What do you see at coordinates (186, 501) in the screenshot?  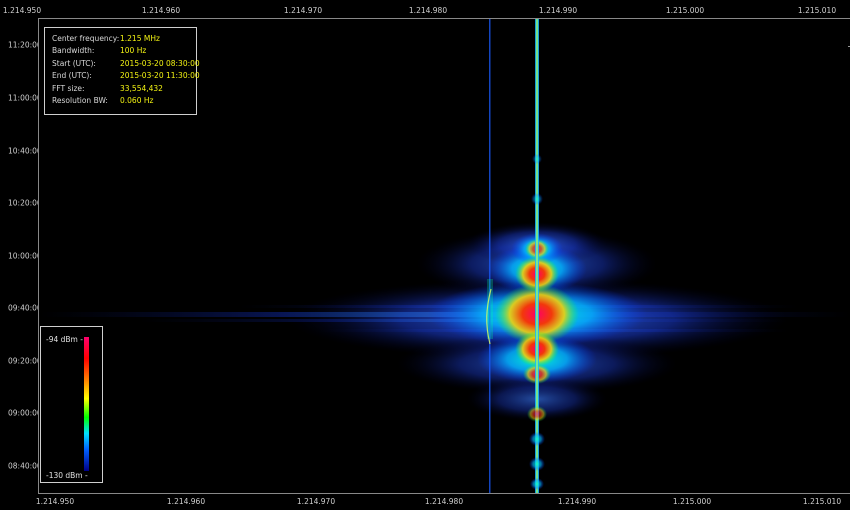 I see `x-tick-bottom-2: 1.214.960` at bounding box center [186, 501].